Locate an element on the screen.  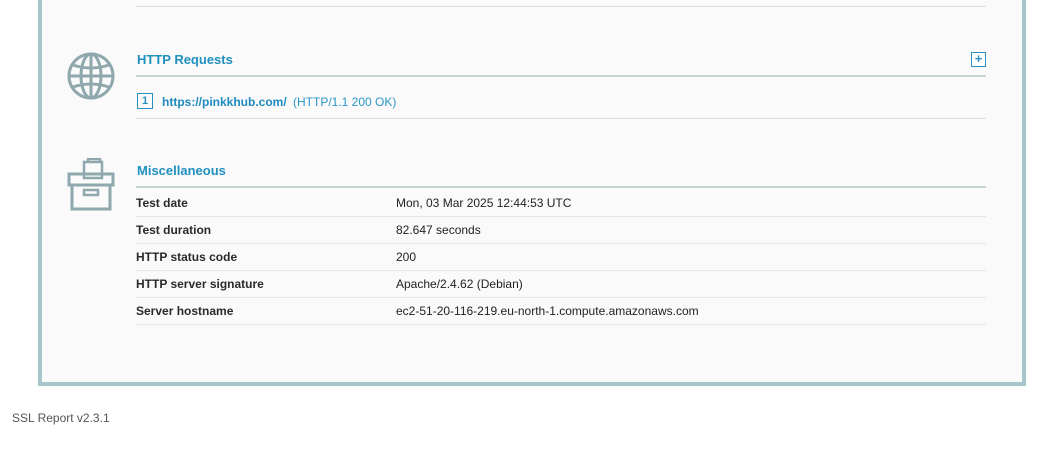
http-requests-title: HTTP Requests is located at coordinates (185, 59).